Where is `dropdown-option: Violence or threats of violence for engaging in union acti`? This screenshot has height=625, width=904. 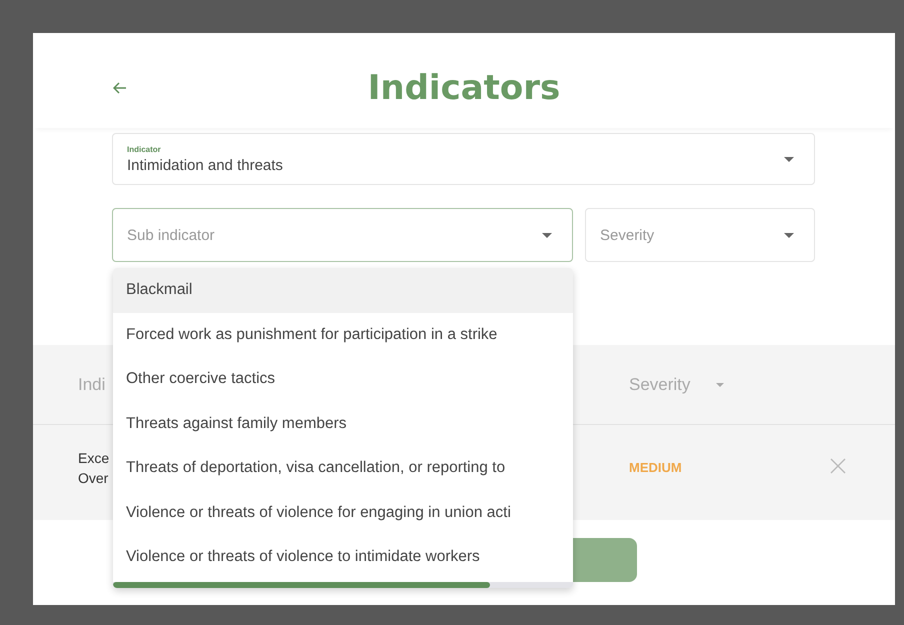
dropdown-option: Violence or threats of violence for engaging in union acti is located at coordinates (343, 512).